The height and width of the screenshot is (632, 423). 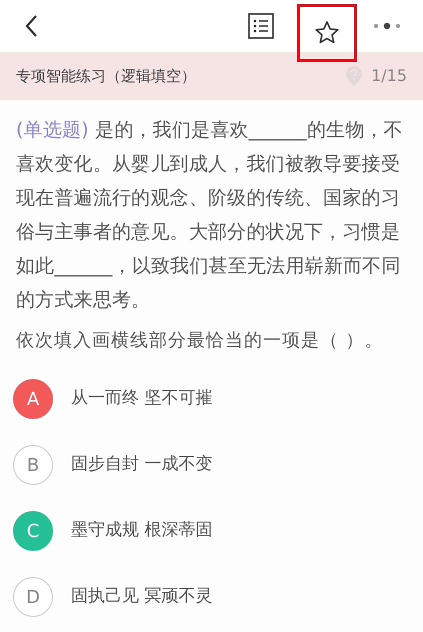 I want to click on option-text: 固执己见 冥顽不灵, so click(x=141, y=596).